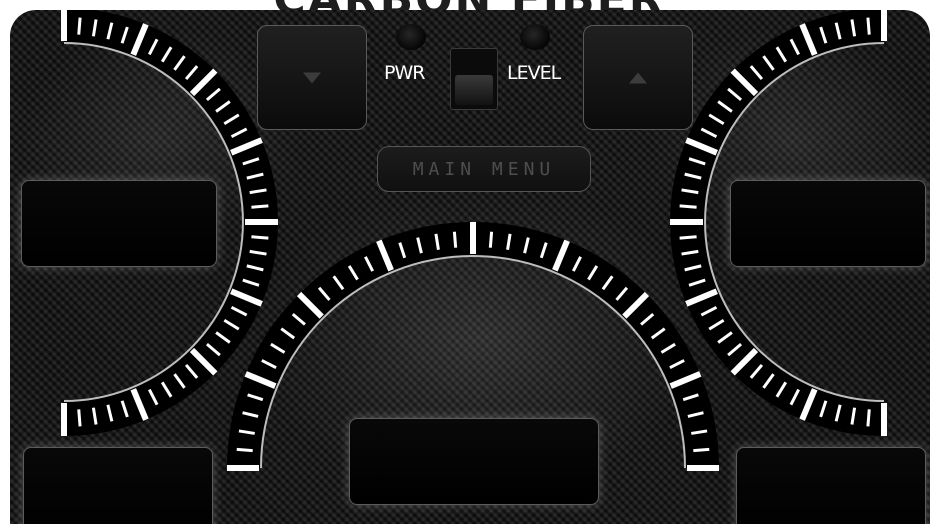 The height and width of the screenshot is (524, 938). What do you see at coordinates (119, 223) in the screenshot?
I see `left-gauge-display` at bounding box center [119, 223].